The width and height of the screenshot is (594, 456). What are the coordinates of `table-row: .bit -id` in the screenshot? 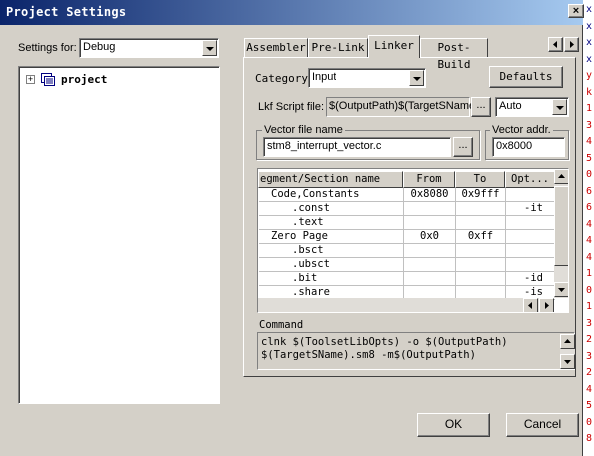 It's located at (407, 279).